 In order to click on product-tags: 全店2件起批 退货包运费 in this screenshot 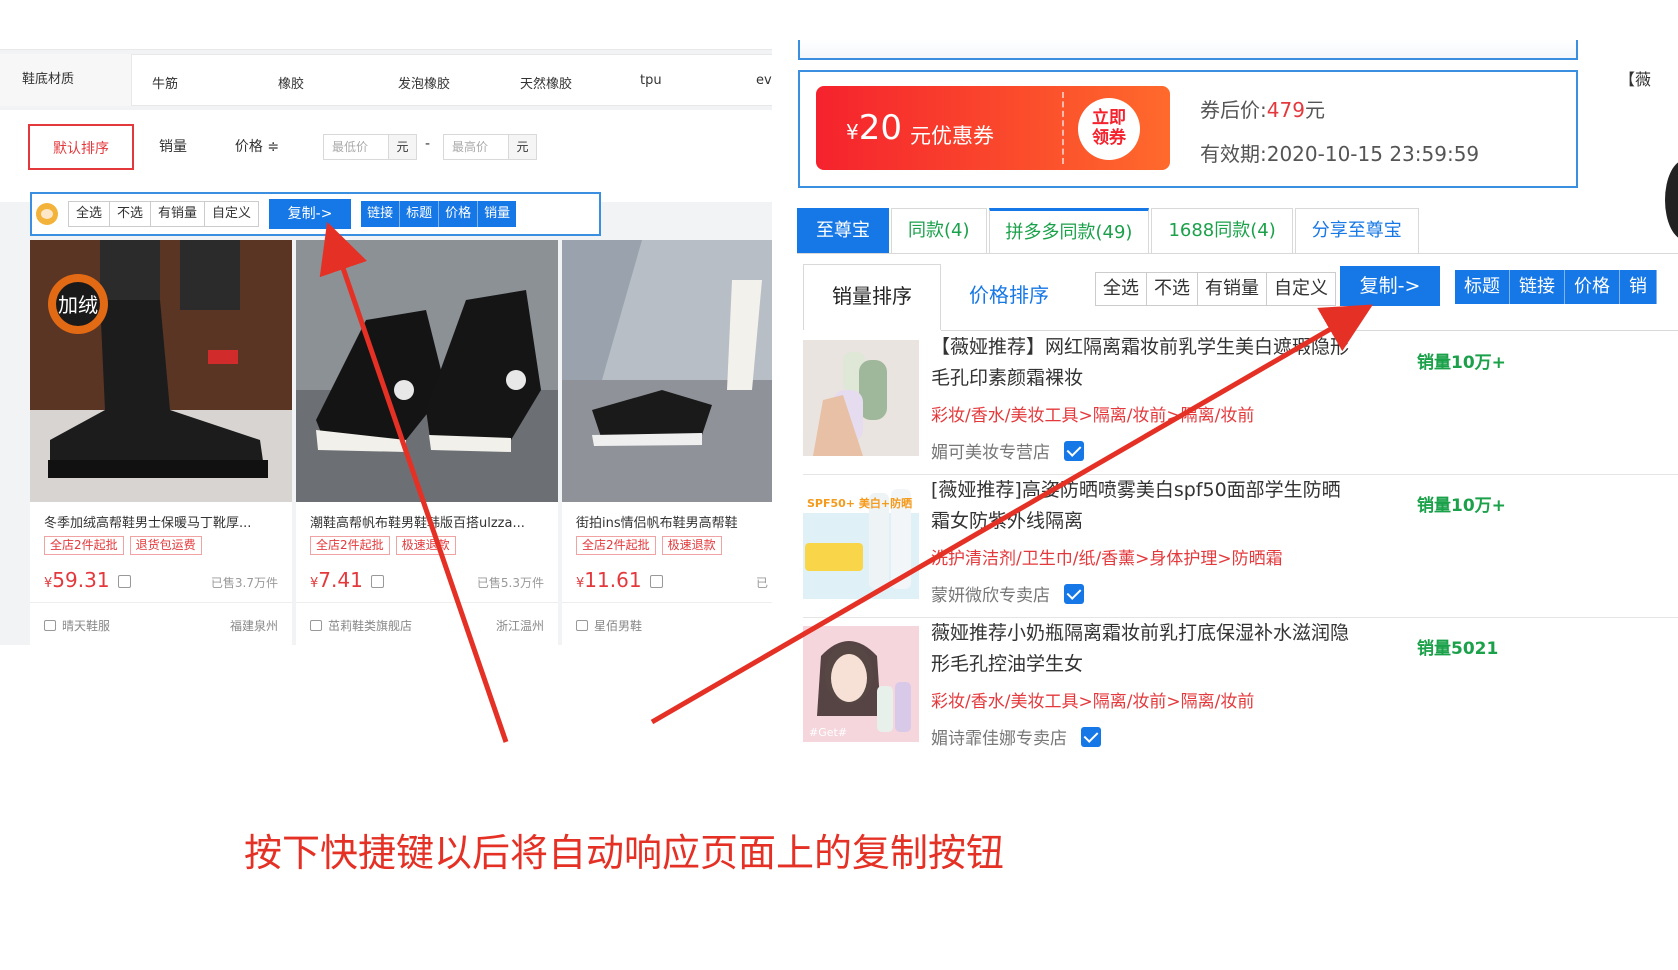, I will do `click(123, 545)`.